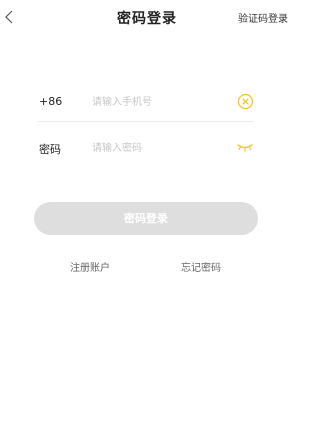 The image size is (320, 445). I want to click on clear-circle-icon, so click(245, 101).